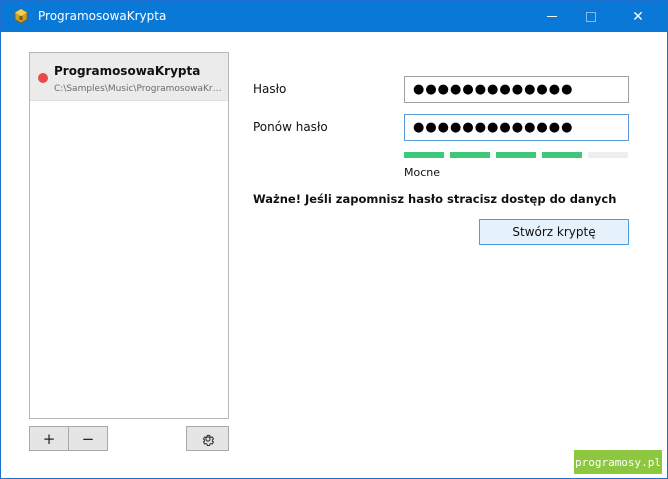 Image resolution: width=668 pixels, height=479 pixels. Describe the element at coordinates (422, 172) in the screenshot. I see `strength-label: Mocne` at that location.